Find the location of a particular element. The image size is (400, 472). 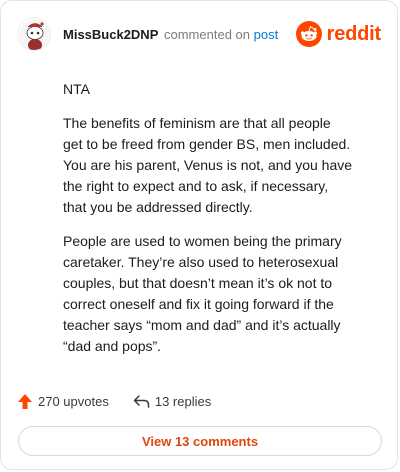

reply-count: 13 replies is located at coordinates (183, 401).